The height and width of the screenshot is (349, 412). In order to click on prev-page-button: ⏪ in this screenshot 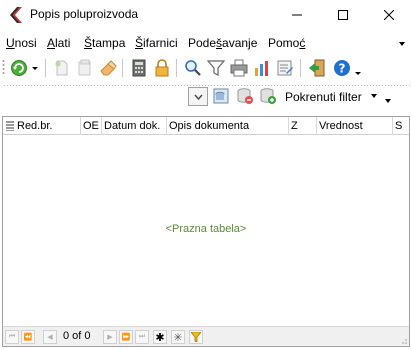, I will do `click(28, 337)`.